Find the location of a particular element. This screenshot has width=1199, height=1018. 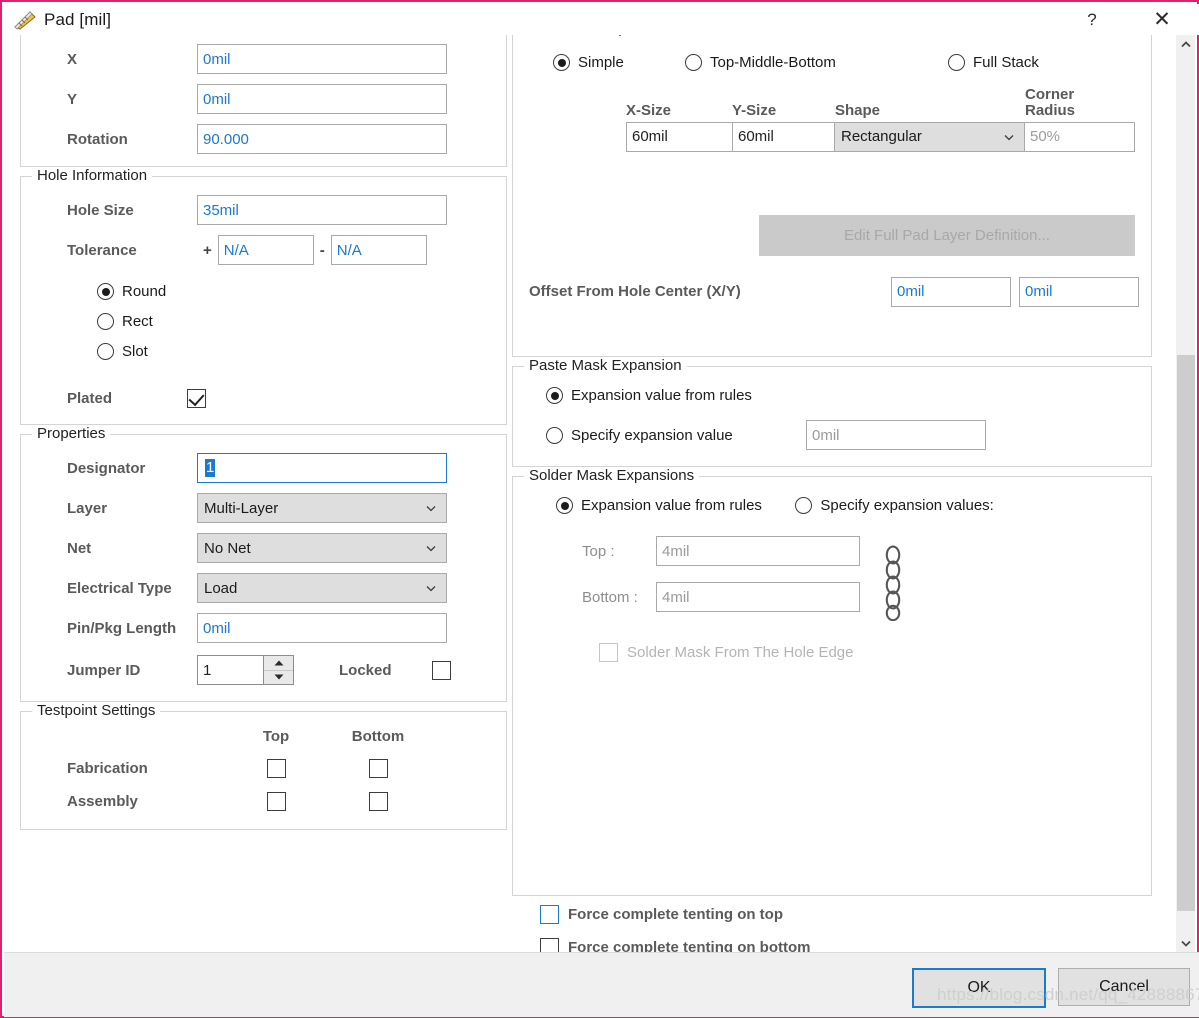

solder-mask-from-hole-edge-checkbox is located at coordinates (608, 652).